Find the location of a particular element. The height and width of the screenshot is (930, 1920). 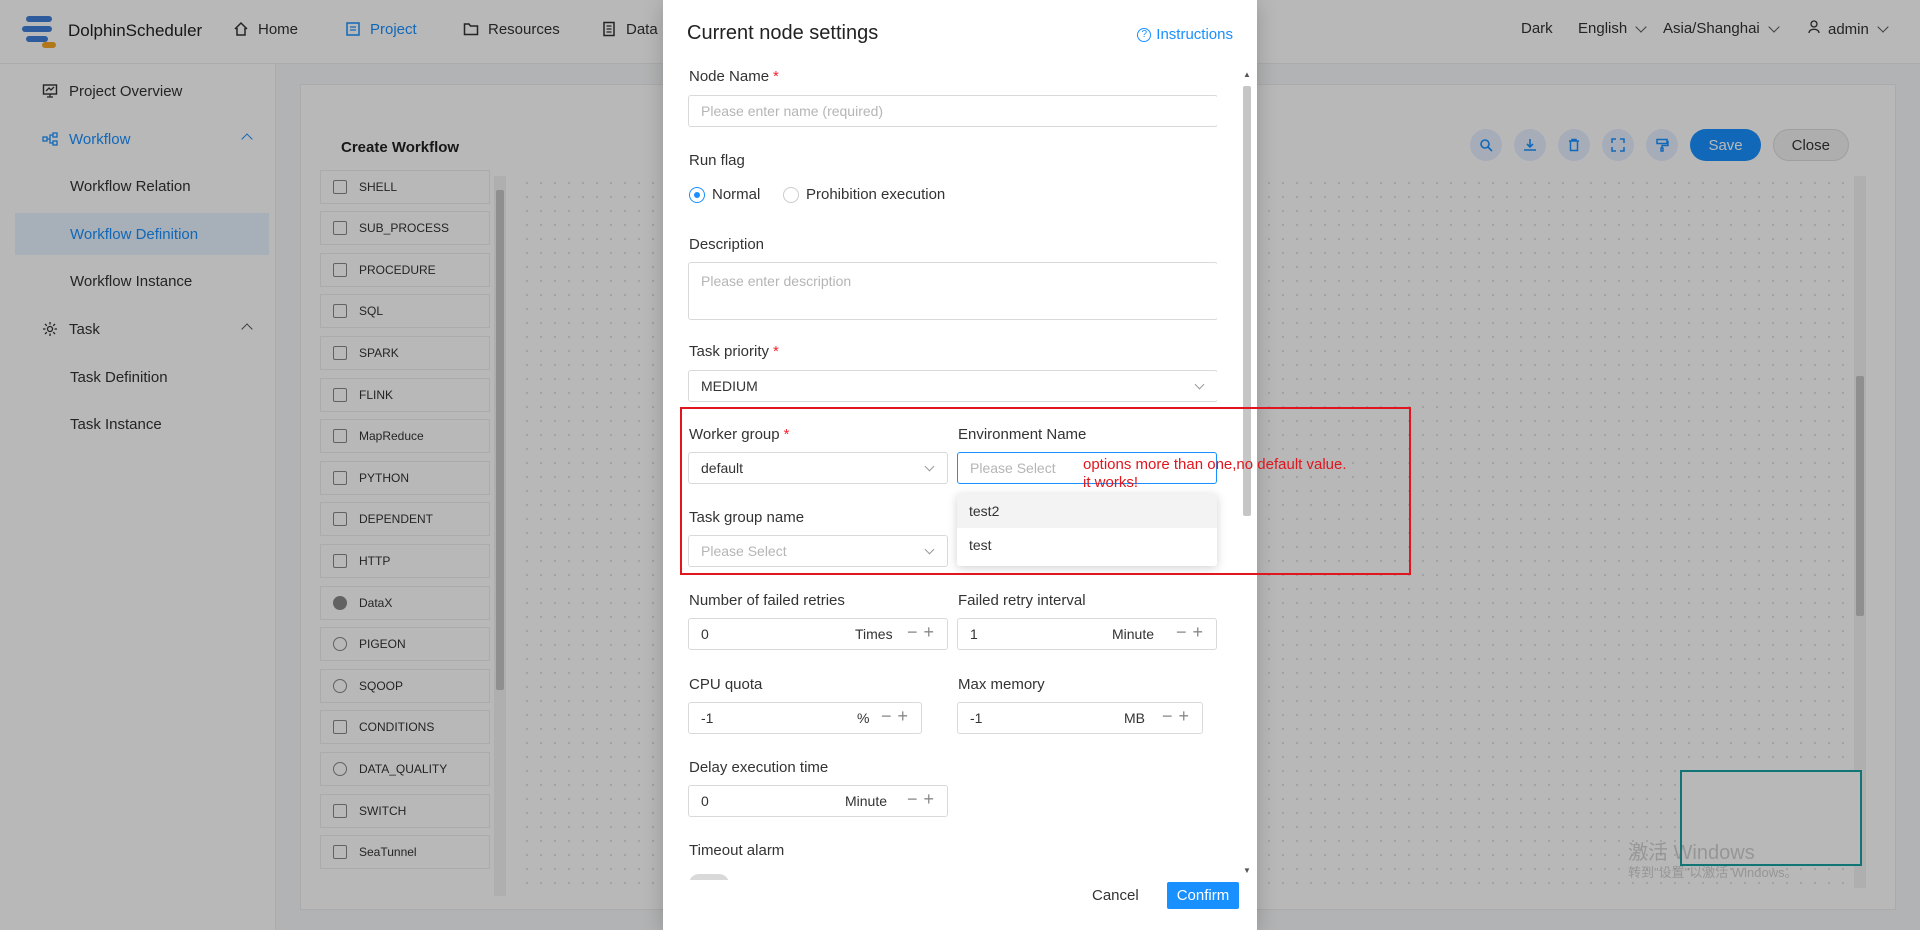

retries-stepper: −+ is located at coordinates (923, 632).